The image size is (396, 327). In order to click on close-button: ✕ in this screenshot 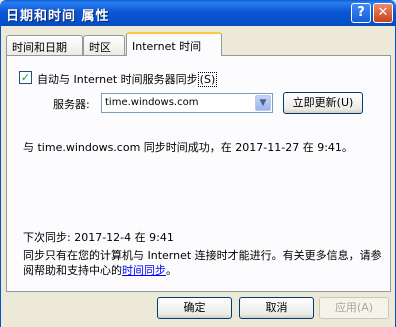, I will do `click(383, 13)`.